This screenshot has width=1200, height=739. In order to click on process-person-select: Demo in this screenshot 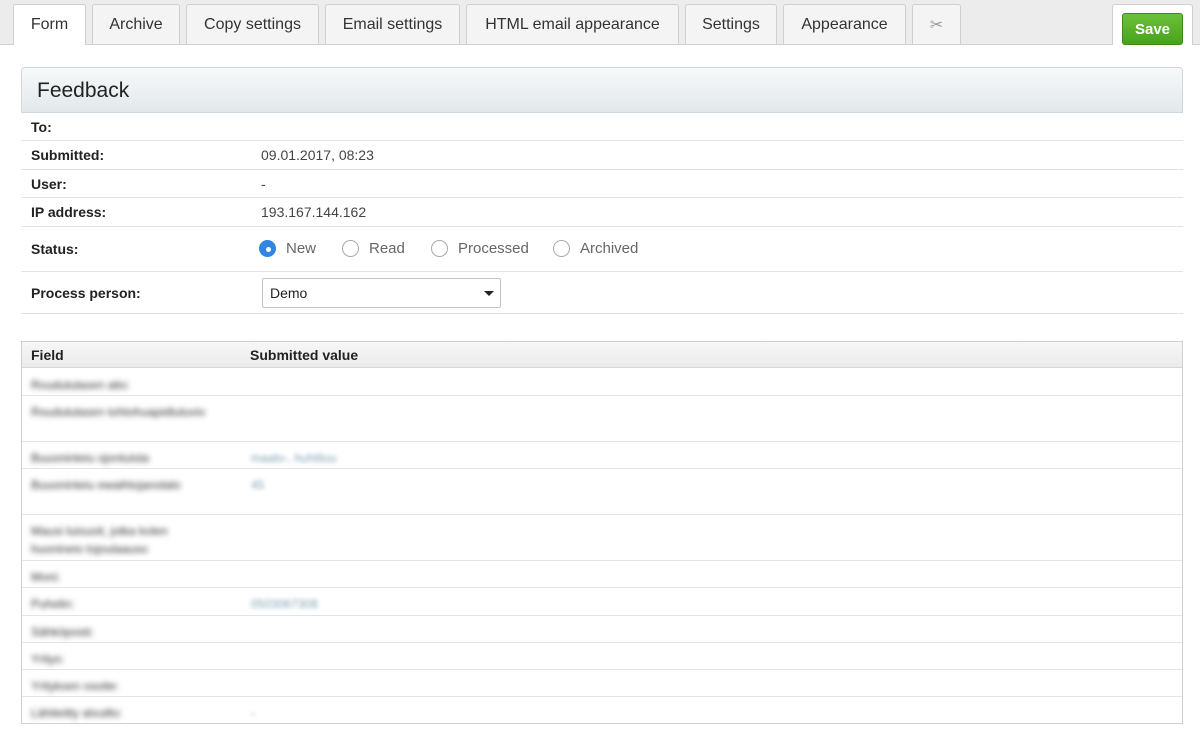, I will do `click(381, 293)`.